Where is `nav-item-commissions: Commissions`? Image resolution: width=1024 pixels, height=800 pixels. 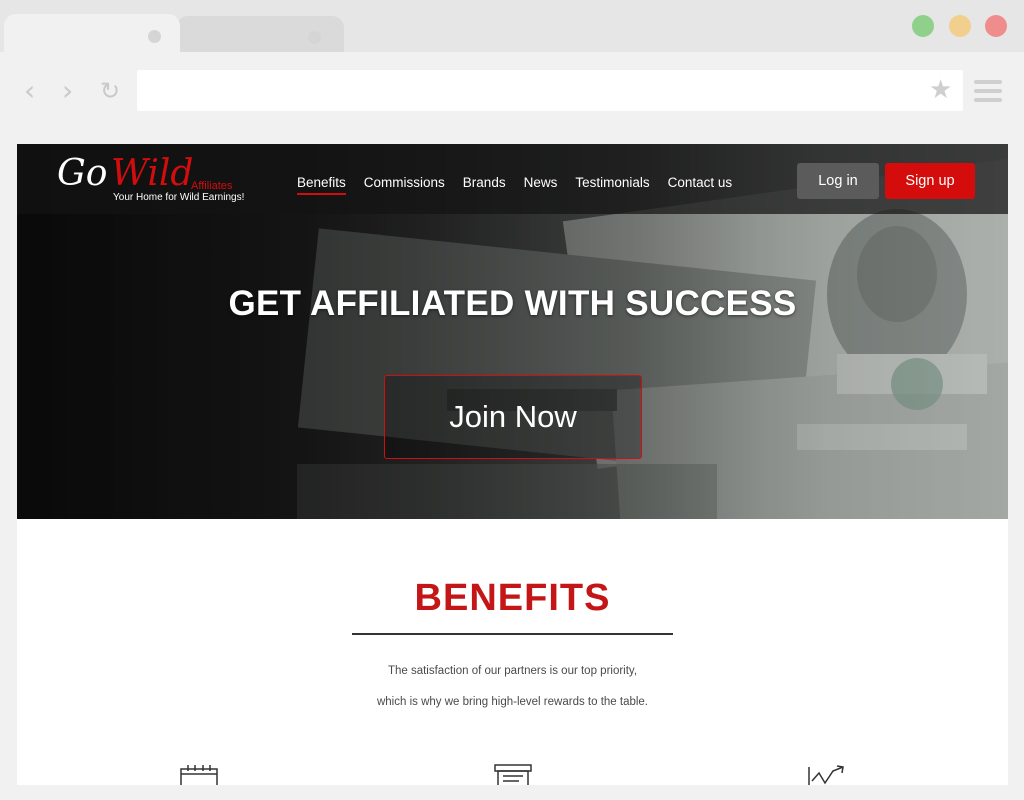
nav-item-commissions: Commissions is located at coordinates (404, 186).